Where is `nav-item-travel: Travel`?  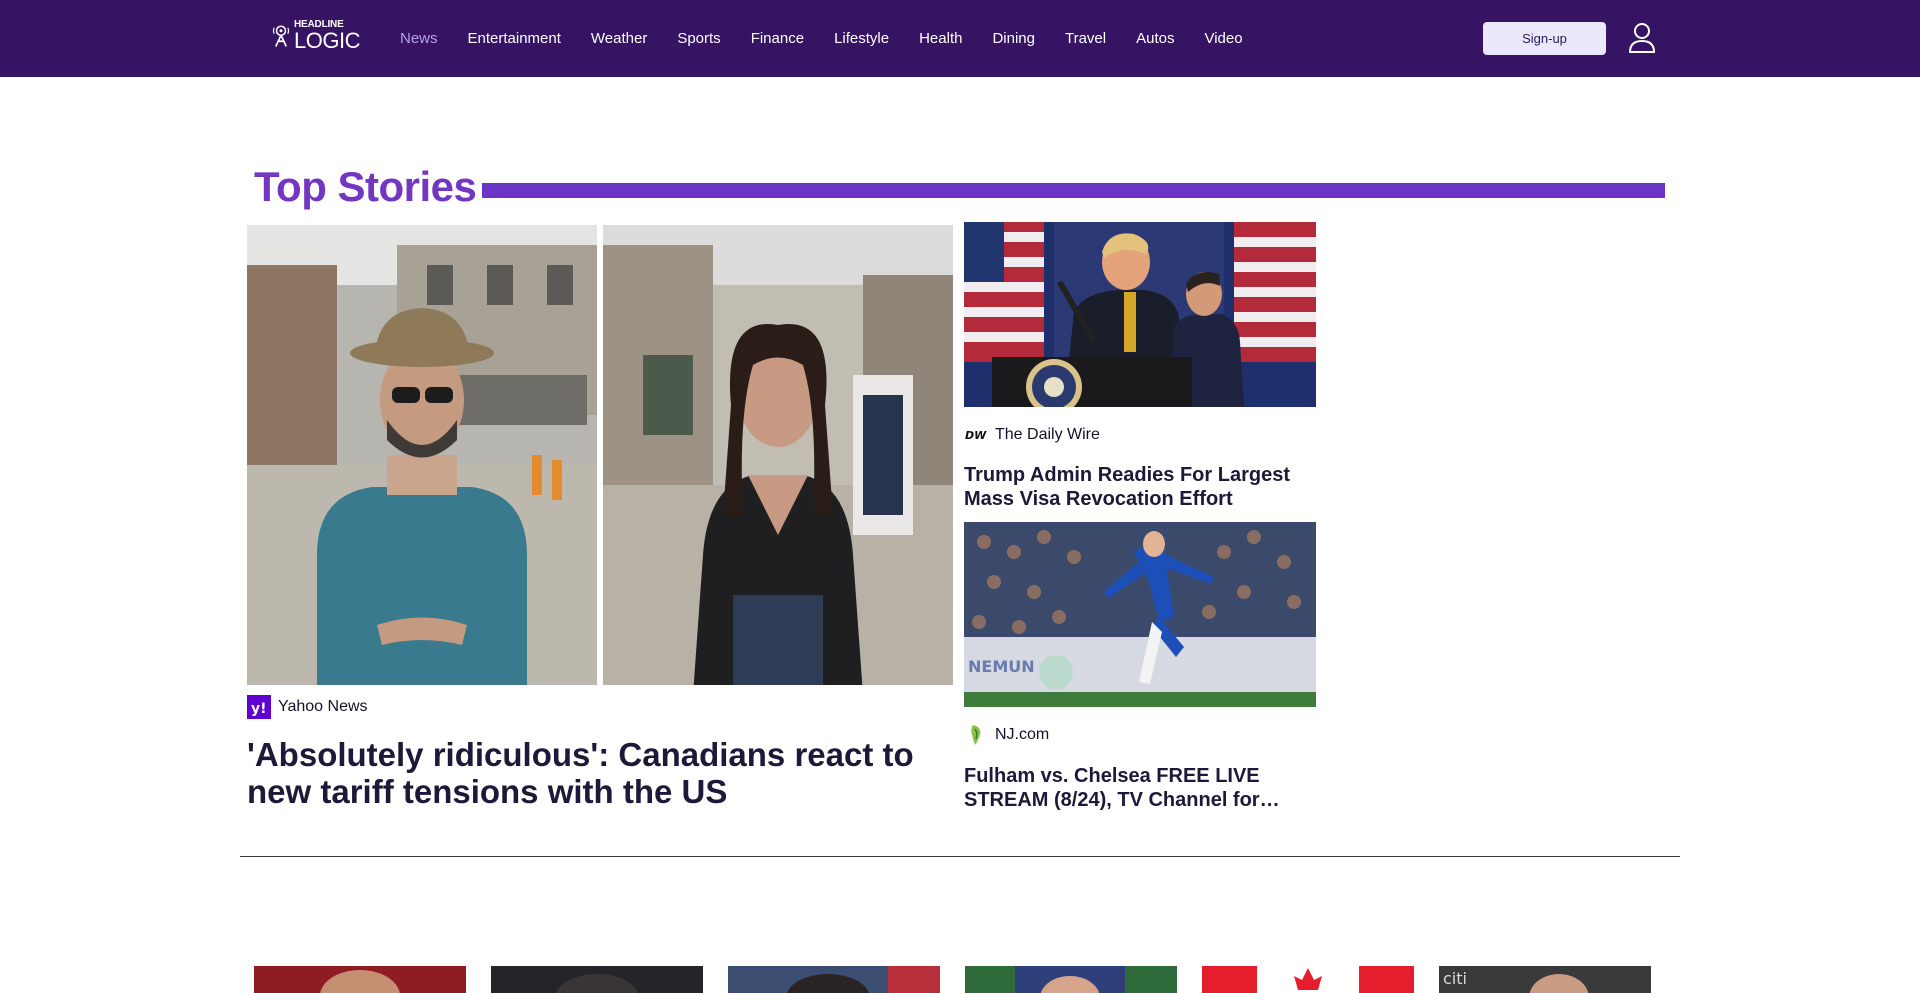 nav-item-travel: Travel is located at coordinates (1085, 38).